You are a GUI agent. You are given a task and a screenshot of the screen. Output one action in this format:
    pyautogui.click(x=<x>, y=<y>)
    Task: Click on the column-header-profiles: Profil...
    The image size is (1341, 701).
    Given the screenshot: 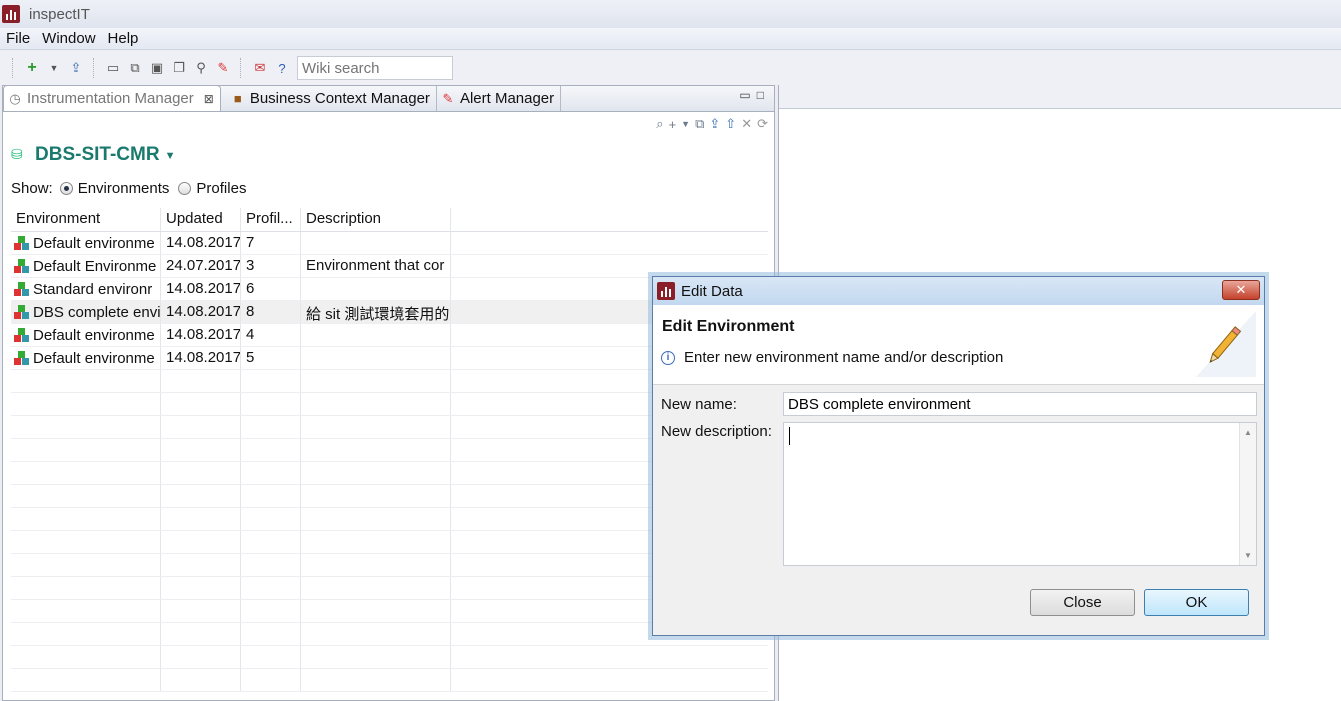 What is the action you would take?
    pyautogui.click(x=271, y=219)
    